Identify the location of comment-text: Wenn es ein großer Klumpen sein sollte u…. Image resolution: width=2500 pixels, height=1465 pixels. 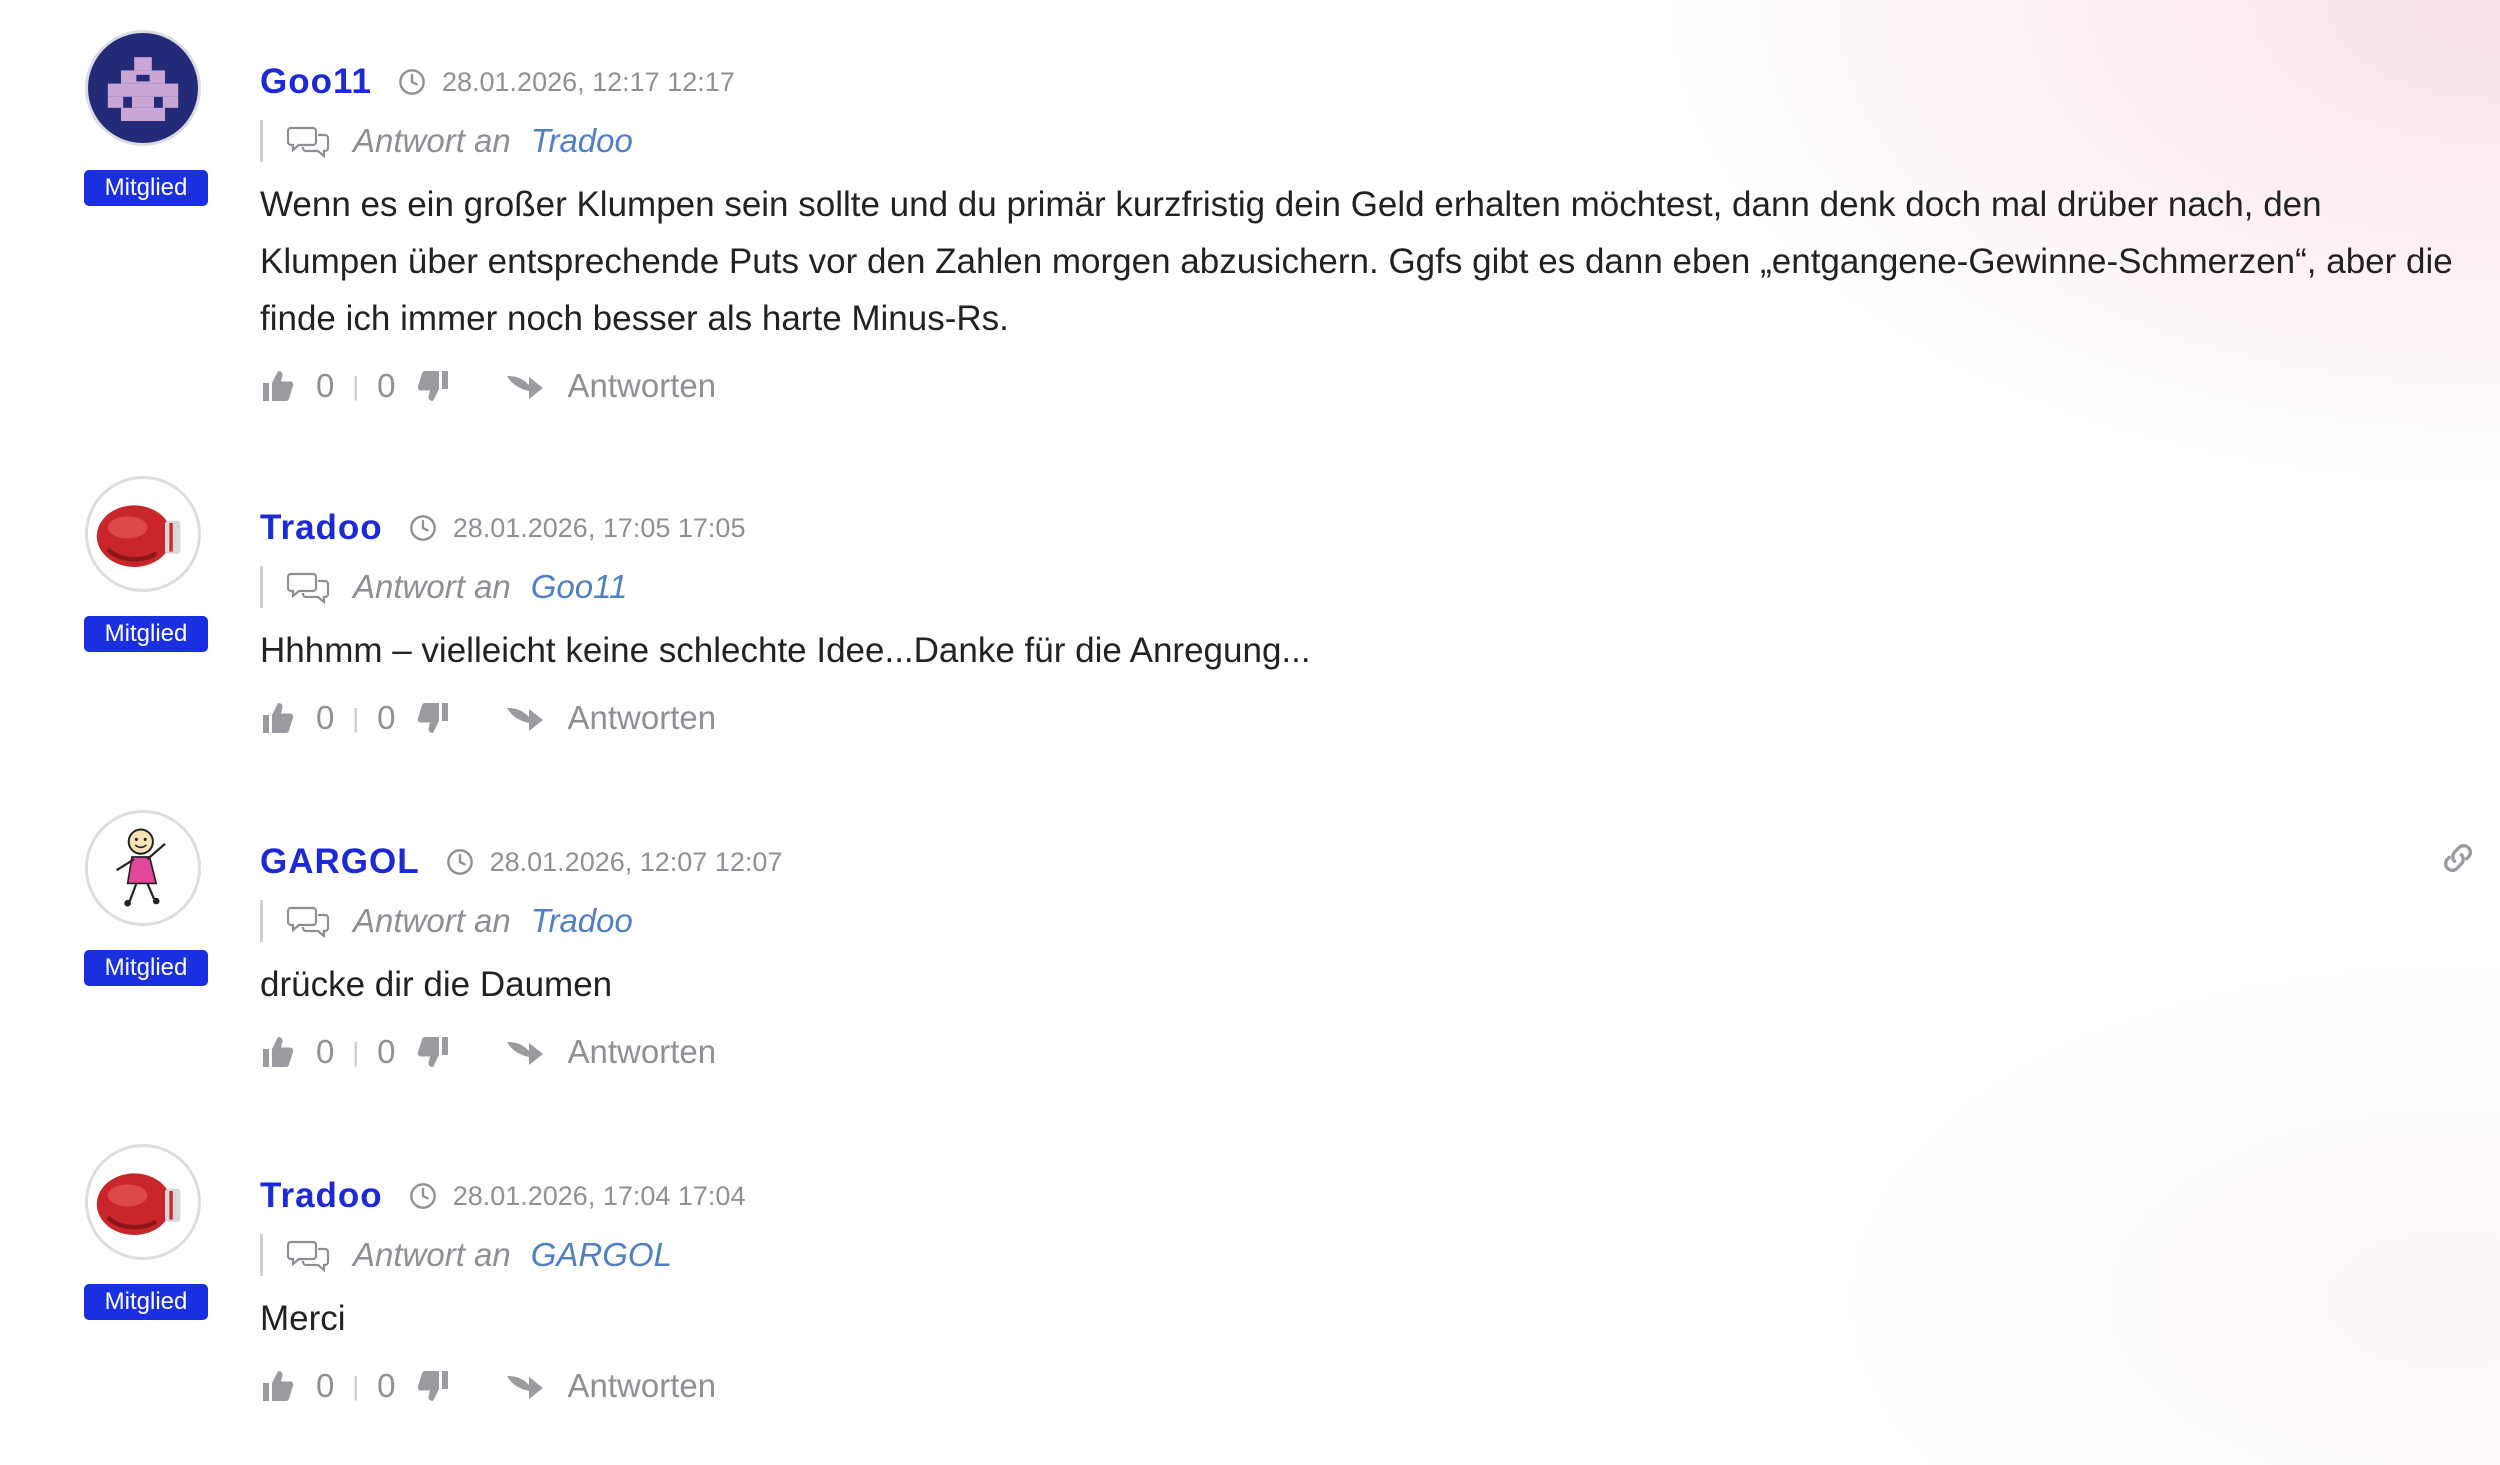
(1356, 261).